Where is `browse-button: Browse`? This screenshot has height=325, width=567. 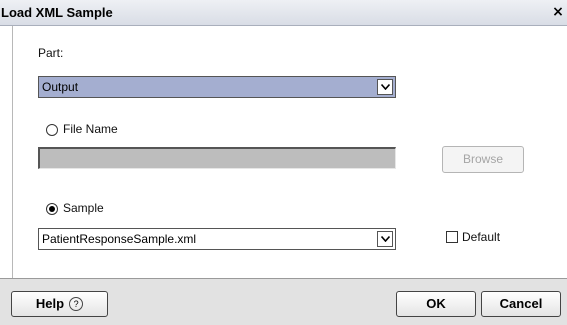
browse-button: Browse is located at coordinates (483, 159).